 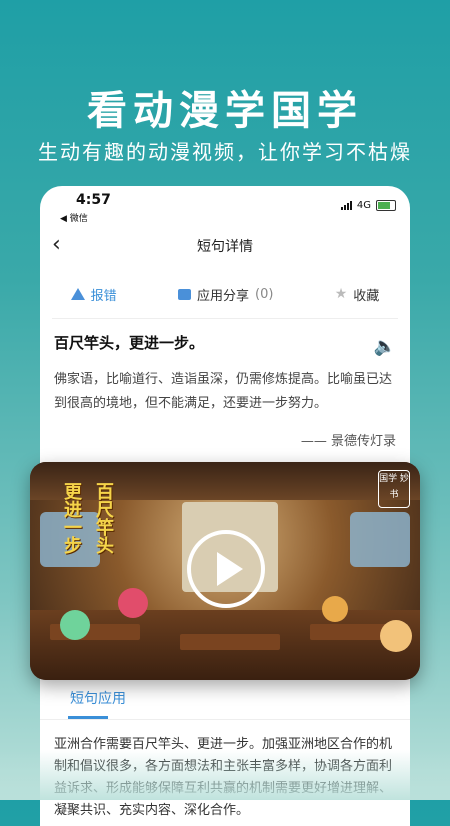 What do you see at coordinates (348, 441) in the screenshot?
I see `phrase-source: —— 景德传灯录` at bounding box center [348, 441].